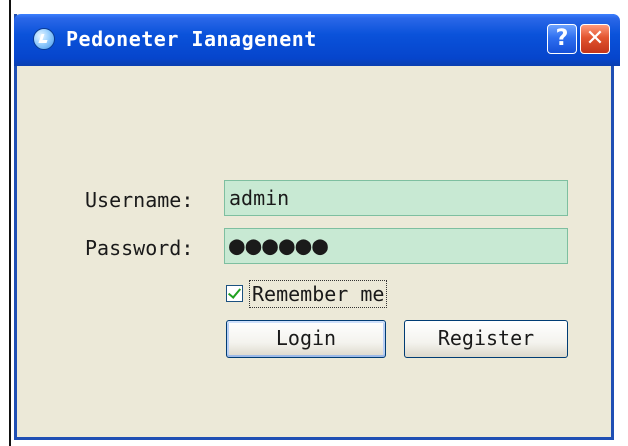 The width and height of the screenshot is (628, 446). I want to click on register-button: Register, so click(486, 339).